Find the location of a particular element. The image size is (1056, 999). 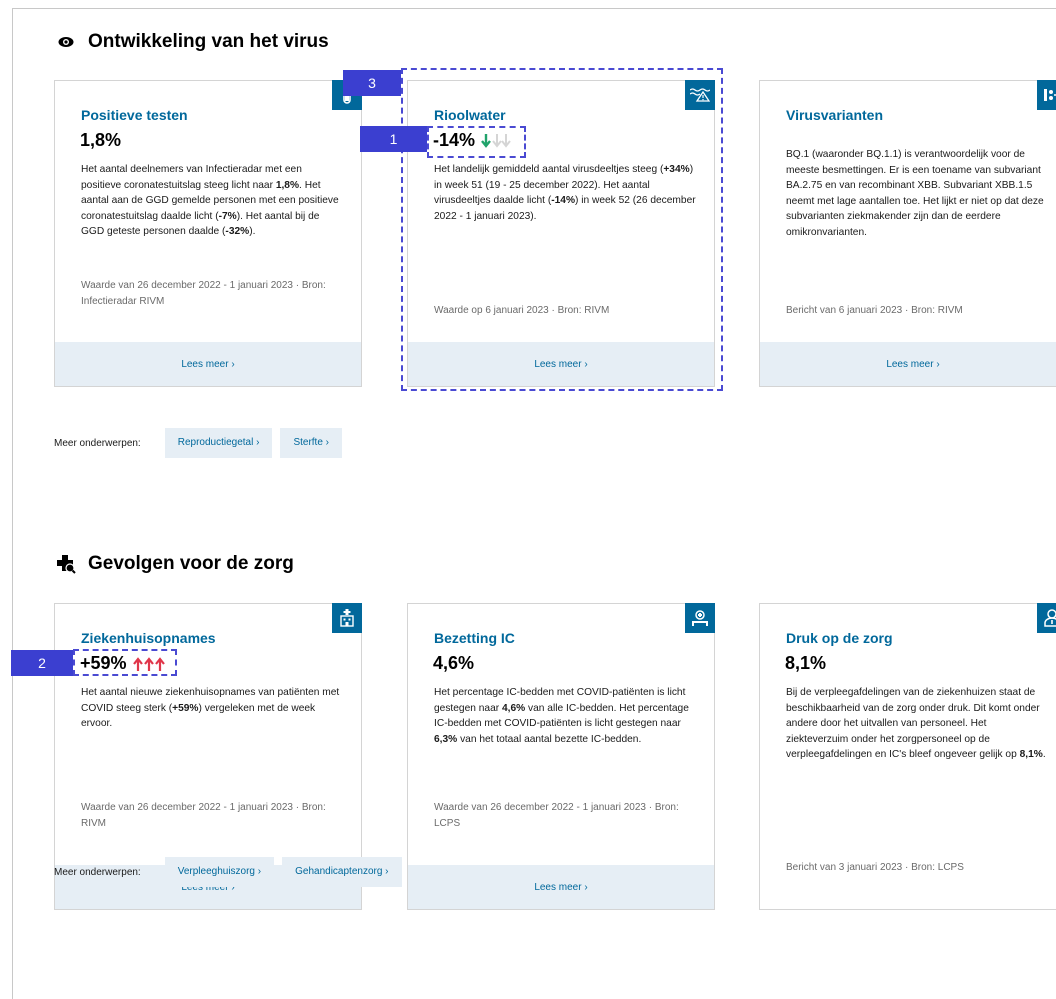

section-title-text: Ontwikkeling van het virus is located at coordinates (208, 41).